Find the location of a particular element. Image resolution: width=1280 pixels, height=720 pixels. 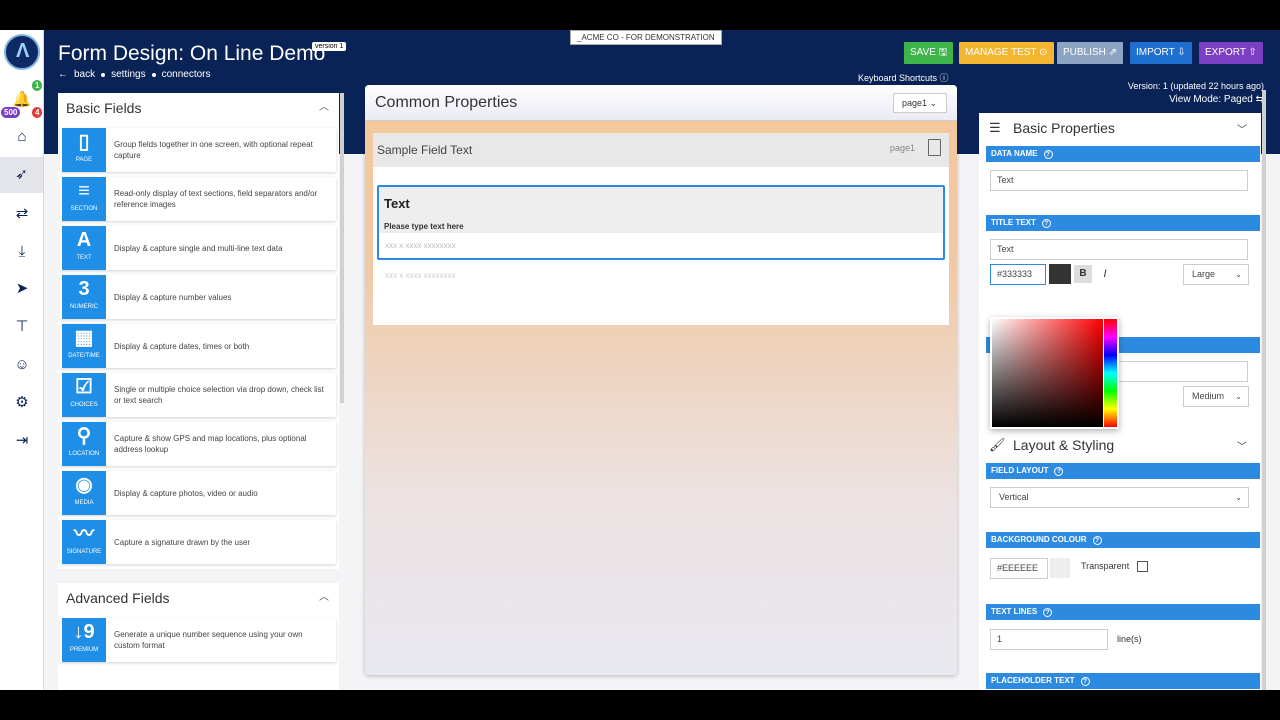

field-layout-select: Vertical ⌄ is located at coordinates (1119, 497).